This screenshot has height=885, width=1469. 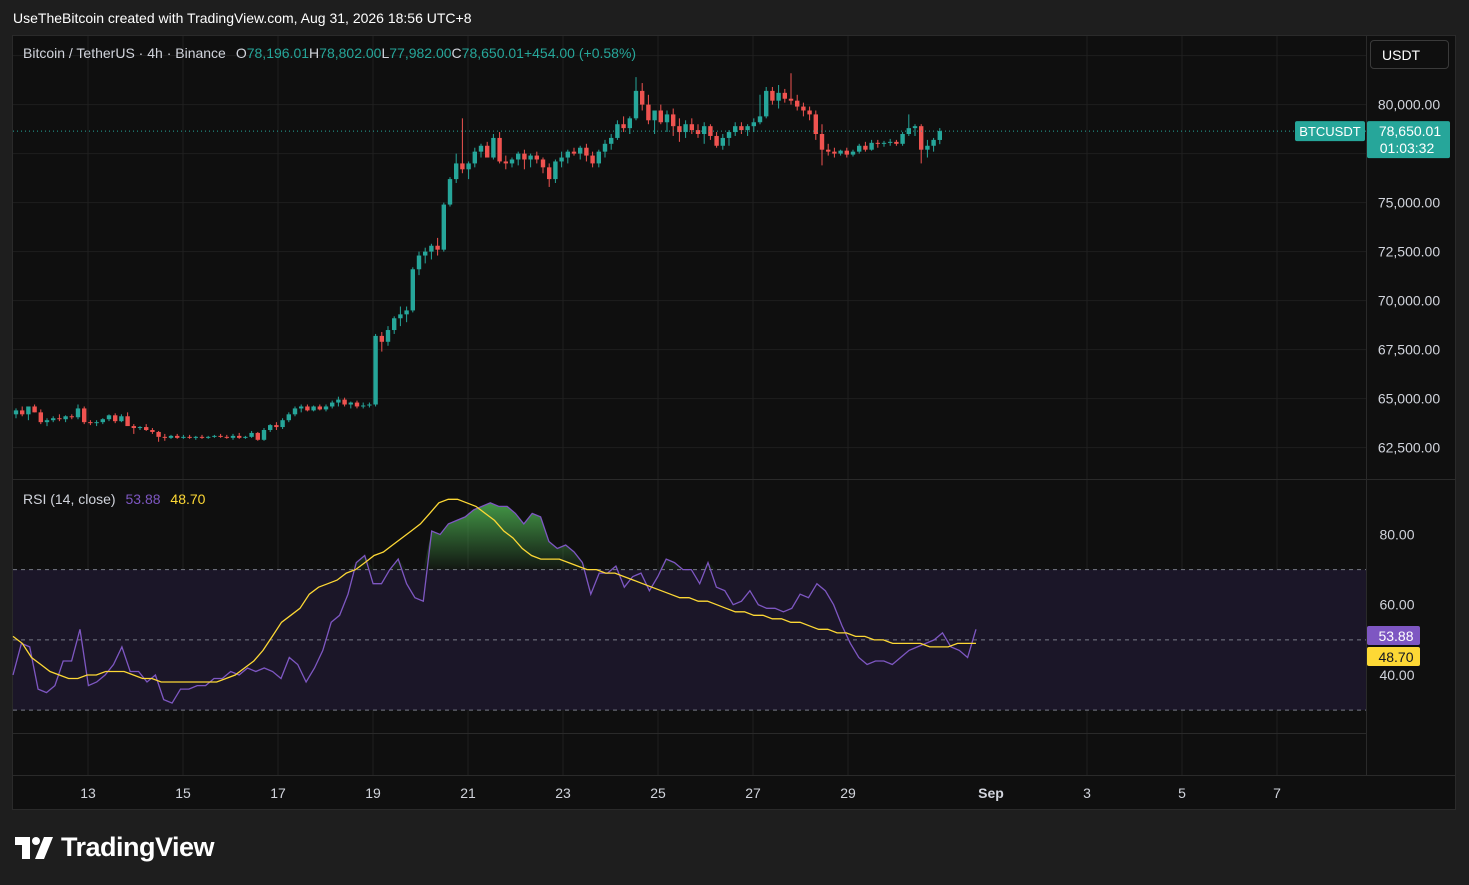 I want to click on rsi-tick-label: 60.00, so click(x=1396, y=605).